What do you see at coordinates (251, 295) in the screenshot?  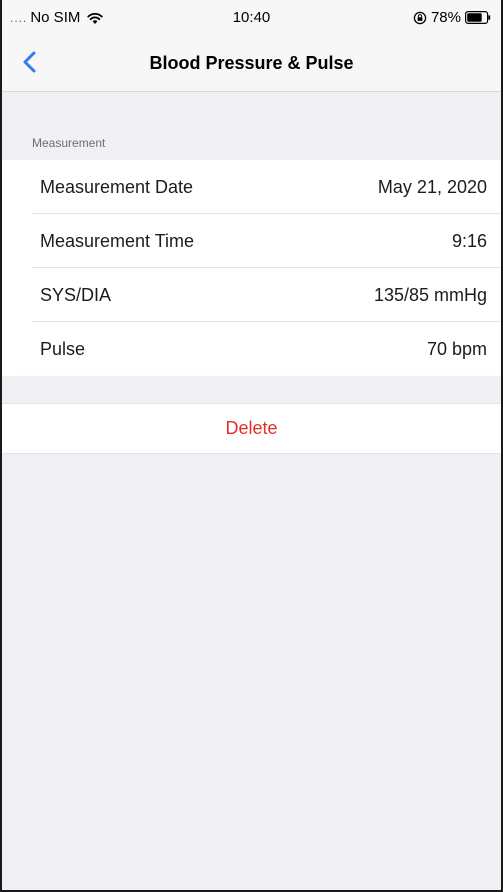 I see `row-sys-dia: SYS/DIA 135/85 mmHg` at bounding box center [251, 295].